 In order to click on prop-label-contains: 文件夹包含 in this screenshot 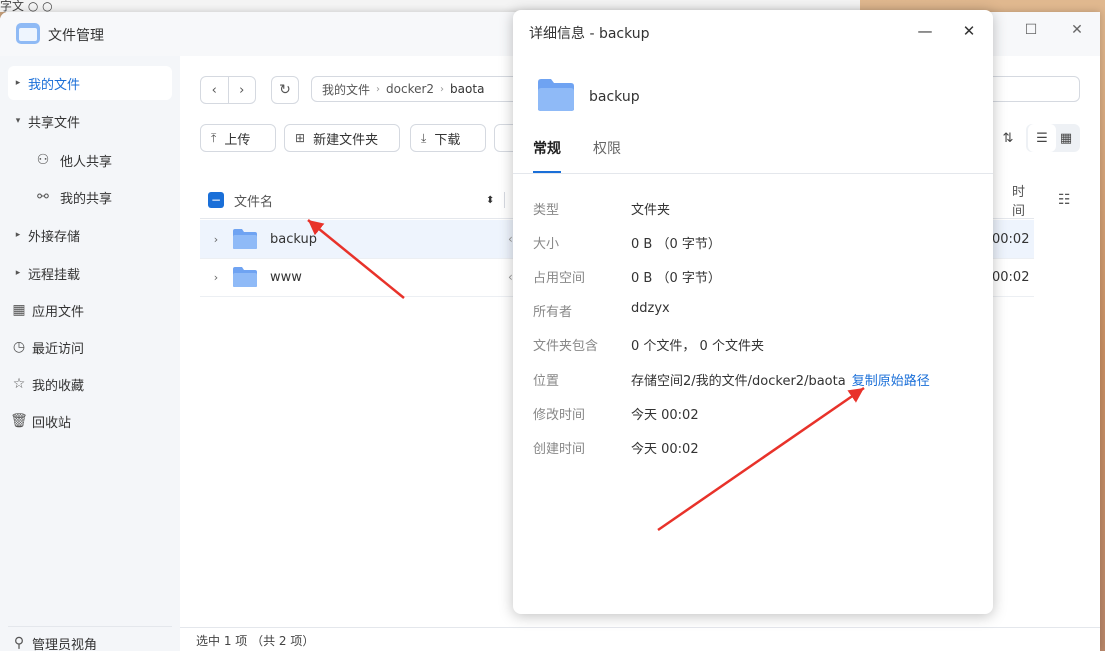, I will do `click(566, 346)`.